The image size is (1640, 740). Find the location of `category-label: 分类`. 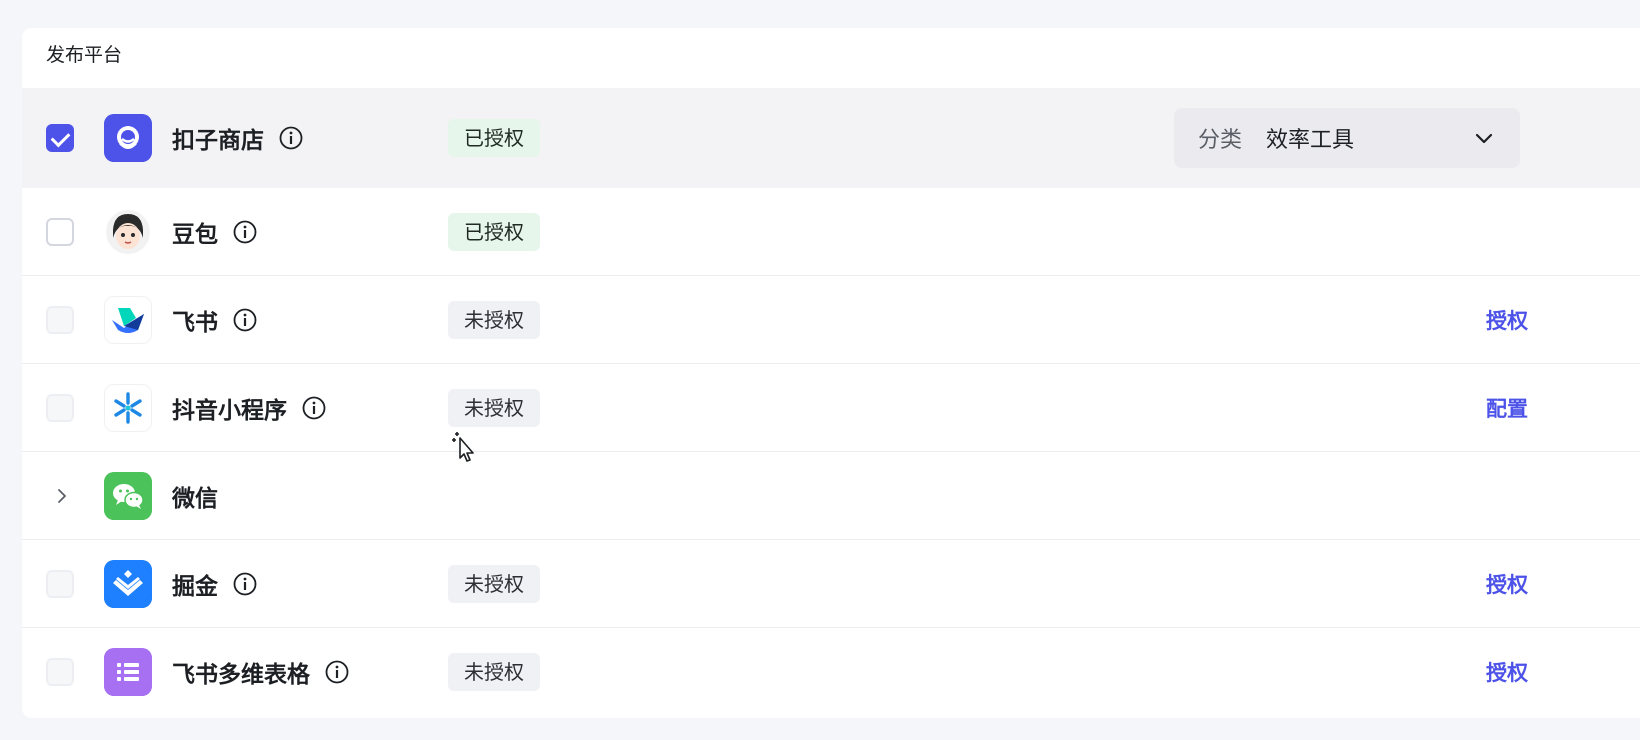

category-label: 分类 is located at coordinates (1220, 140).